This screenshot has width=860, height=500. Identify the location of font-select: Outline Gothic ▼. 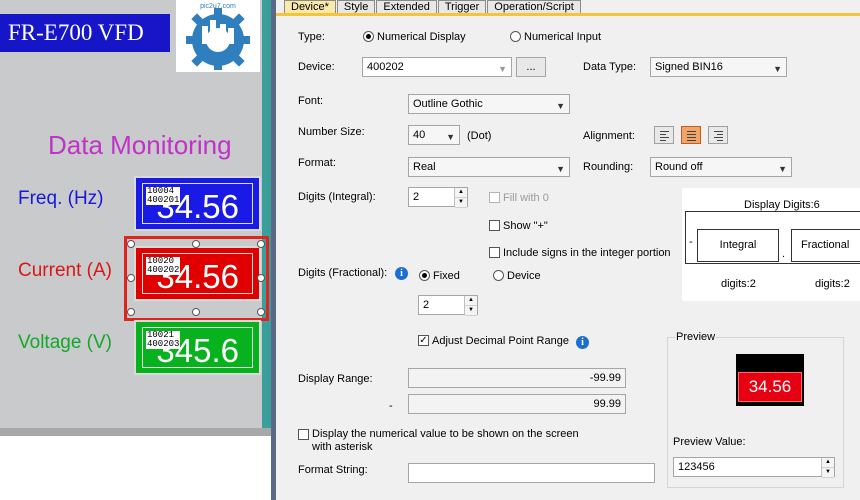
(489, 104).